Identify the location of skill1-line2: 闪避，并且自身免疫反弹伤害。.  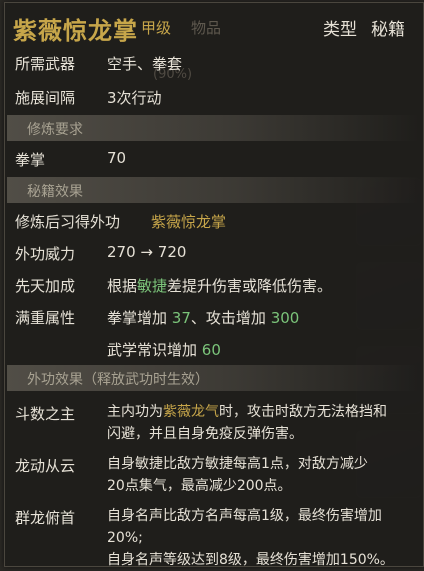
(205, 434).